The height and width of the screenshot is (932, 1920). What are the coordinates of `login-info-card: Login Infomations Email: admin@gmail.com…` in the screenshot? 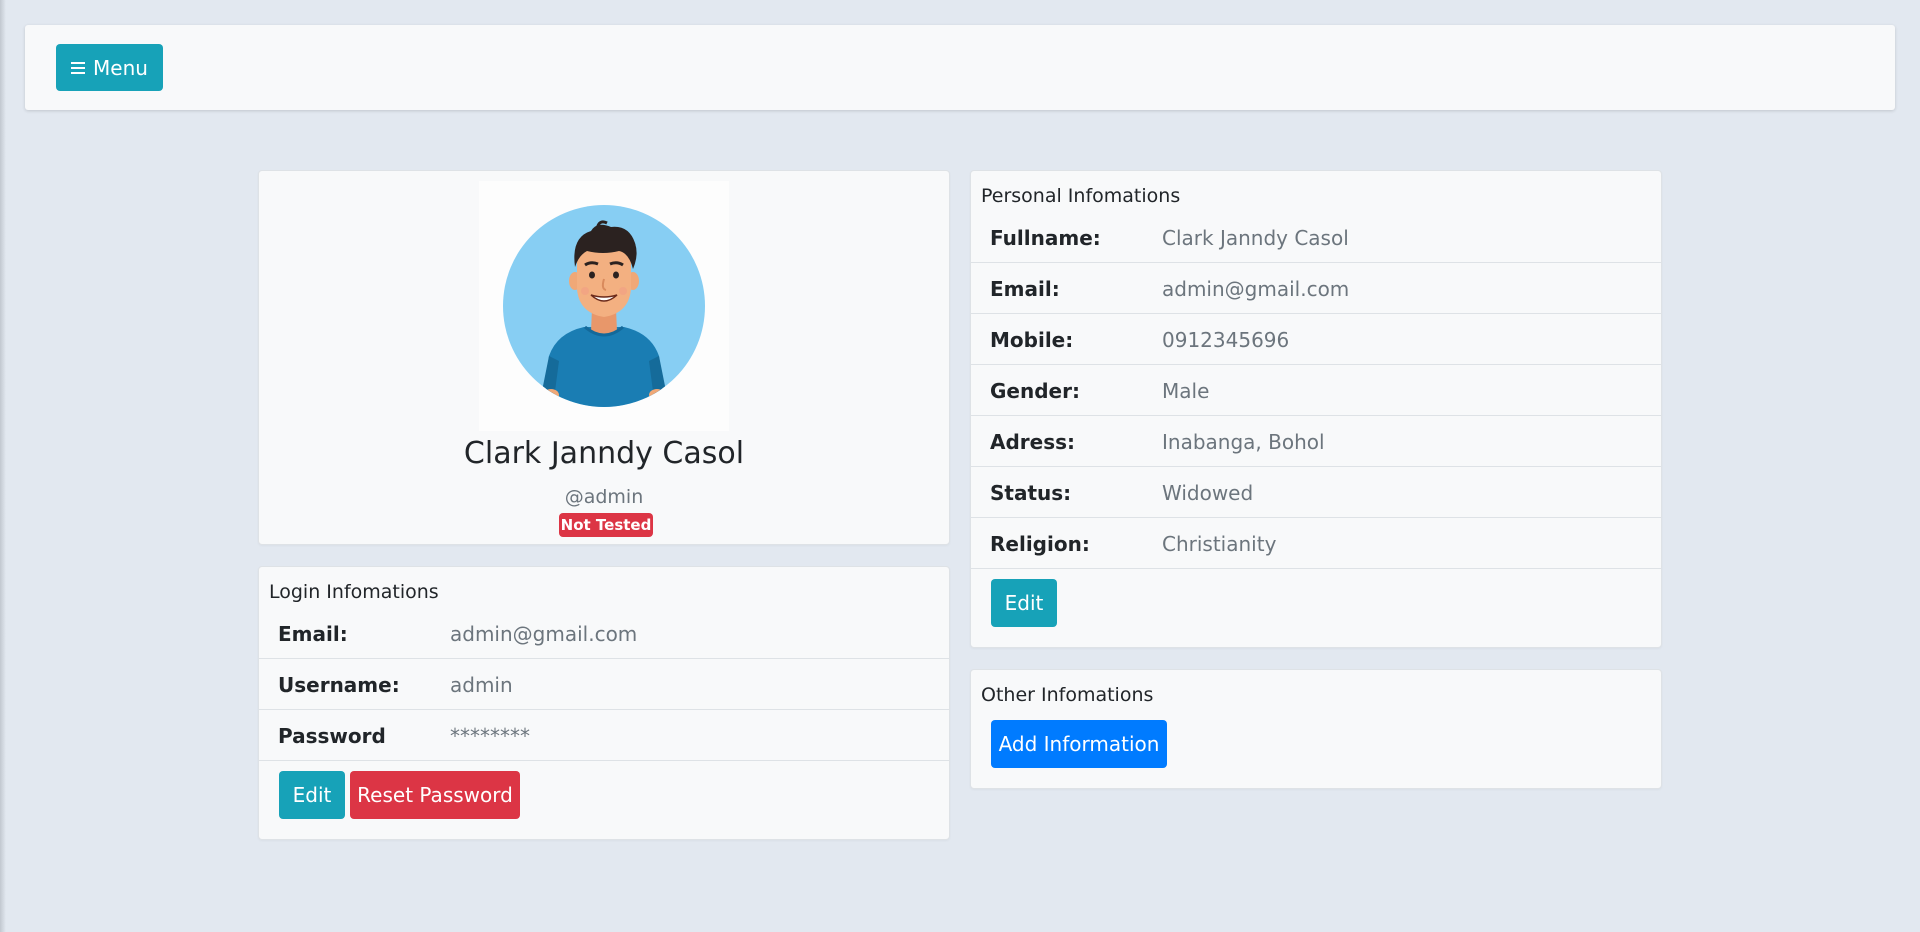 It's located at (604, 703).